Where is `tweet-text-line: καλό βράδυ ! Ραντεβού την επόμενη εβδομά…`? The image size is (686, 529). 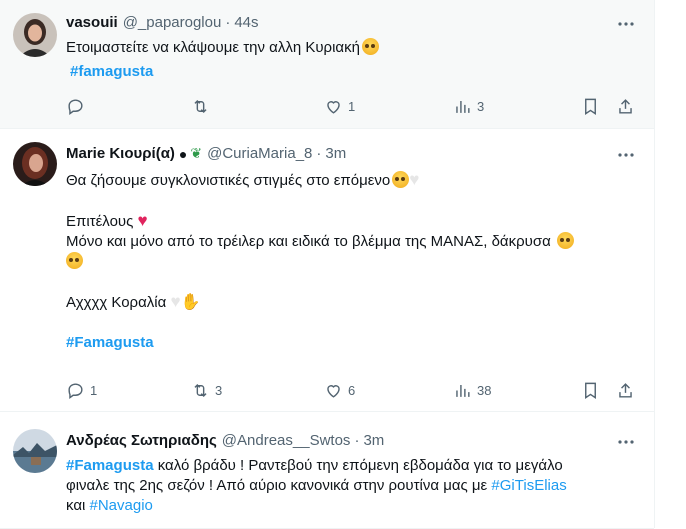 tweet-text-line: καλό βράδυ ! Ραντεβού την επόμενη εβδομά… is located at coordinates (358, 465).